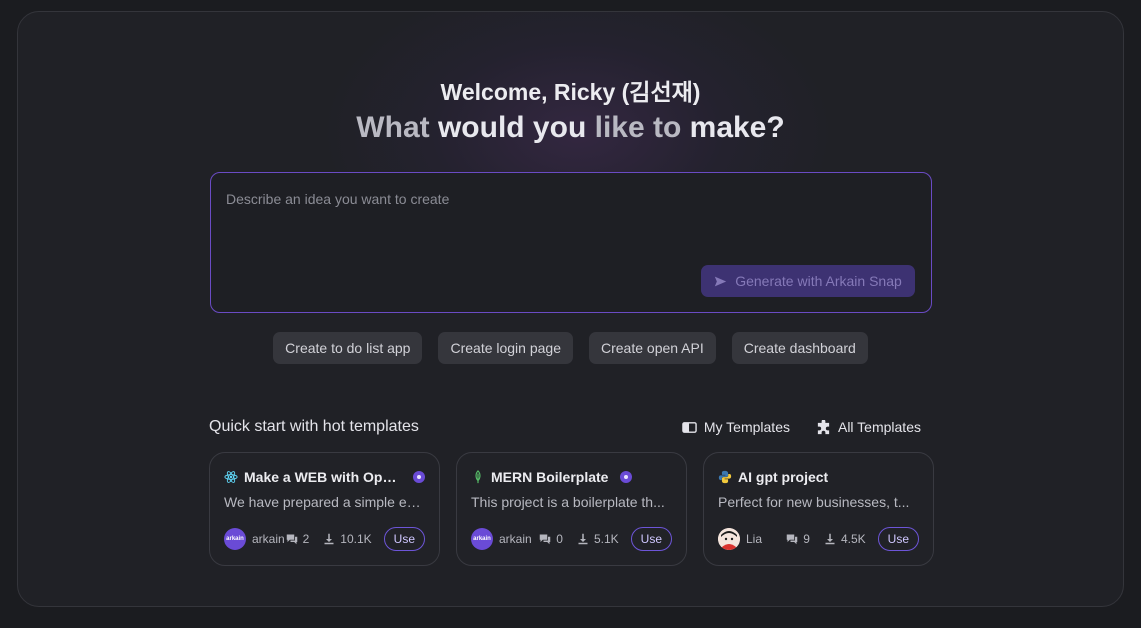 The height and width of the screenshot is (628, 1141). I want to click on generate-button-label: Generate with Arkain Snap, so click(818, 281).